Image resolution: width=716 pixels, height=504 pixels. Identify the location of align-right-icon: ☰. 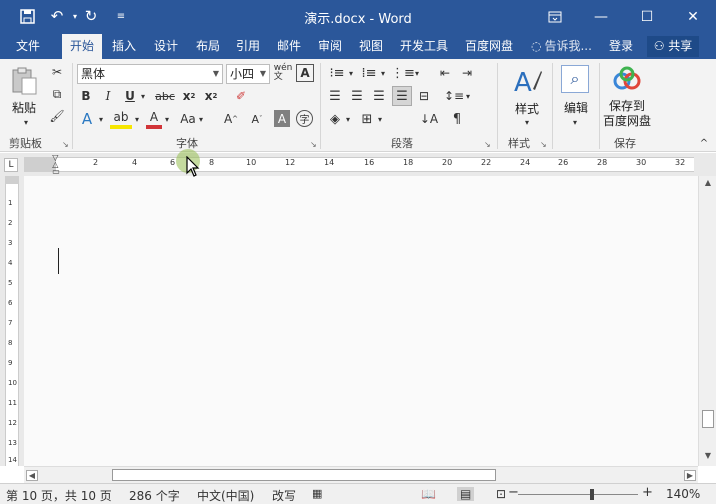
(379, 96).